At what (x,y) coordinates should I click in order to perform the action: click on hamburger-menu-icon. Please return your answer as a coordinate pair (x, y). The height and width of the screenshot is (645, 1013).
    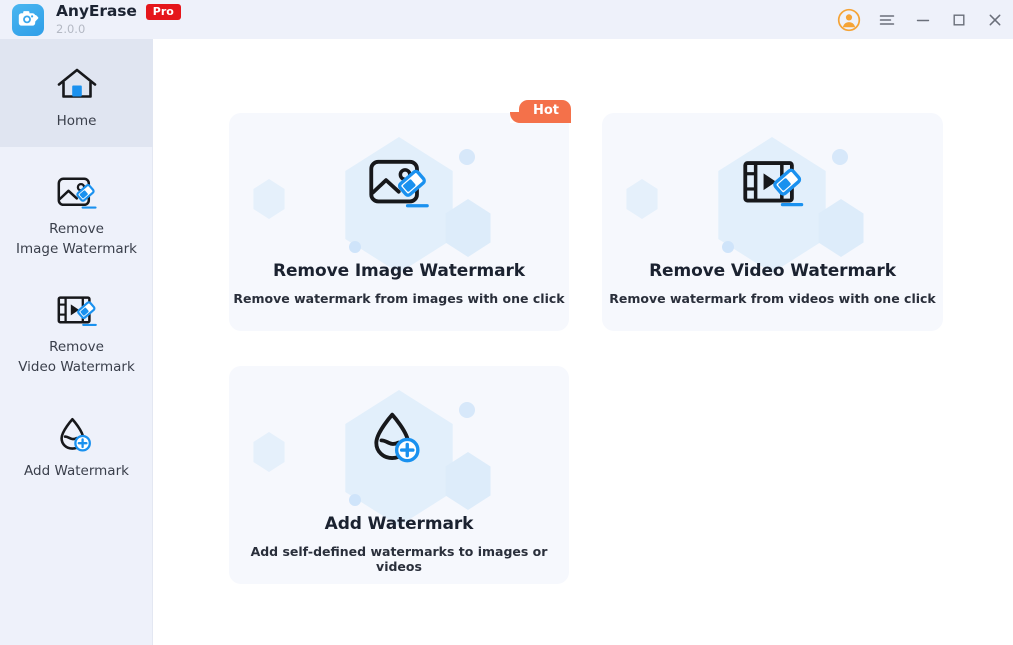
    Looking at the image, I should click on (887, 19).